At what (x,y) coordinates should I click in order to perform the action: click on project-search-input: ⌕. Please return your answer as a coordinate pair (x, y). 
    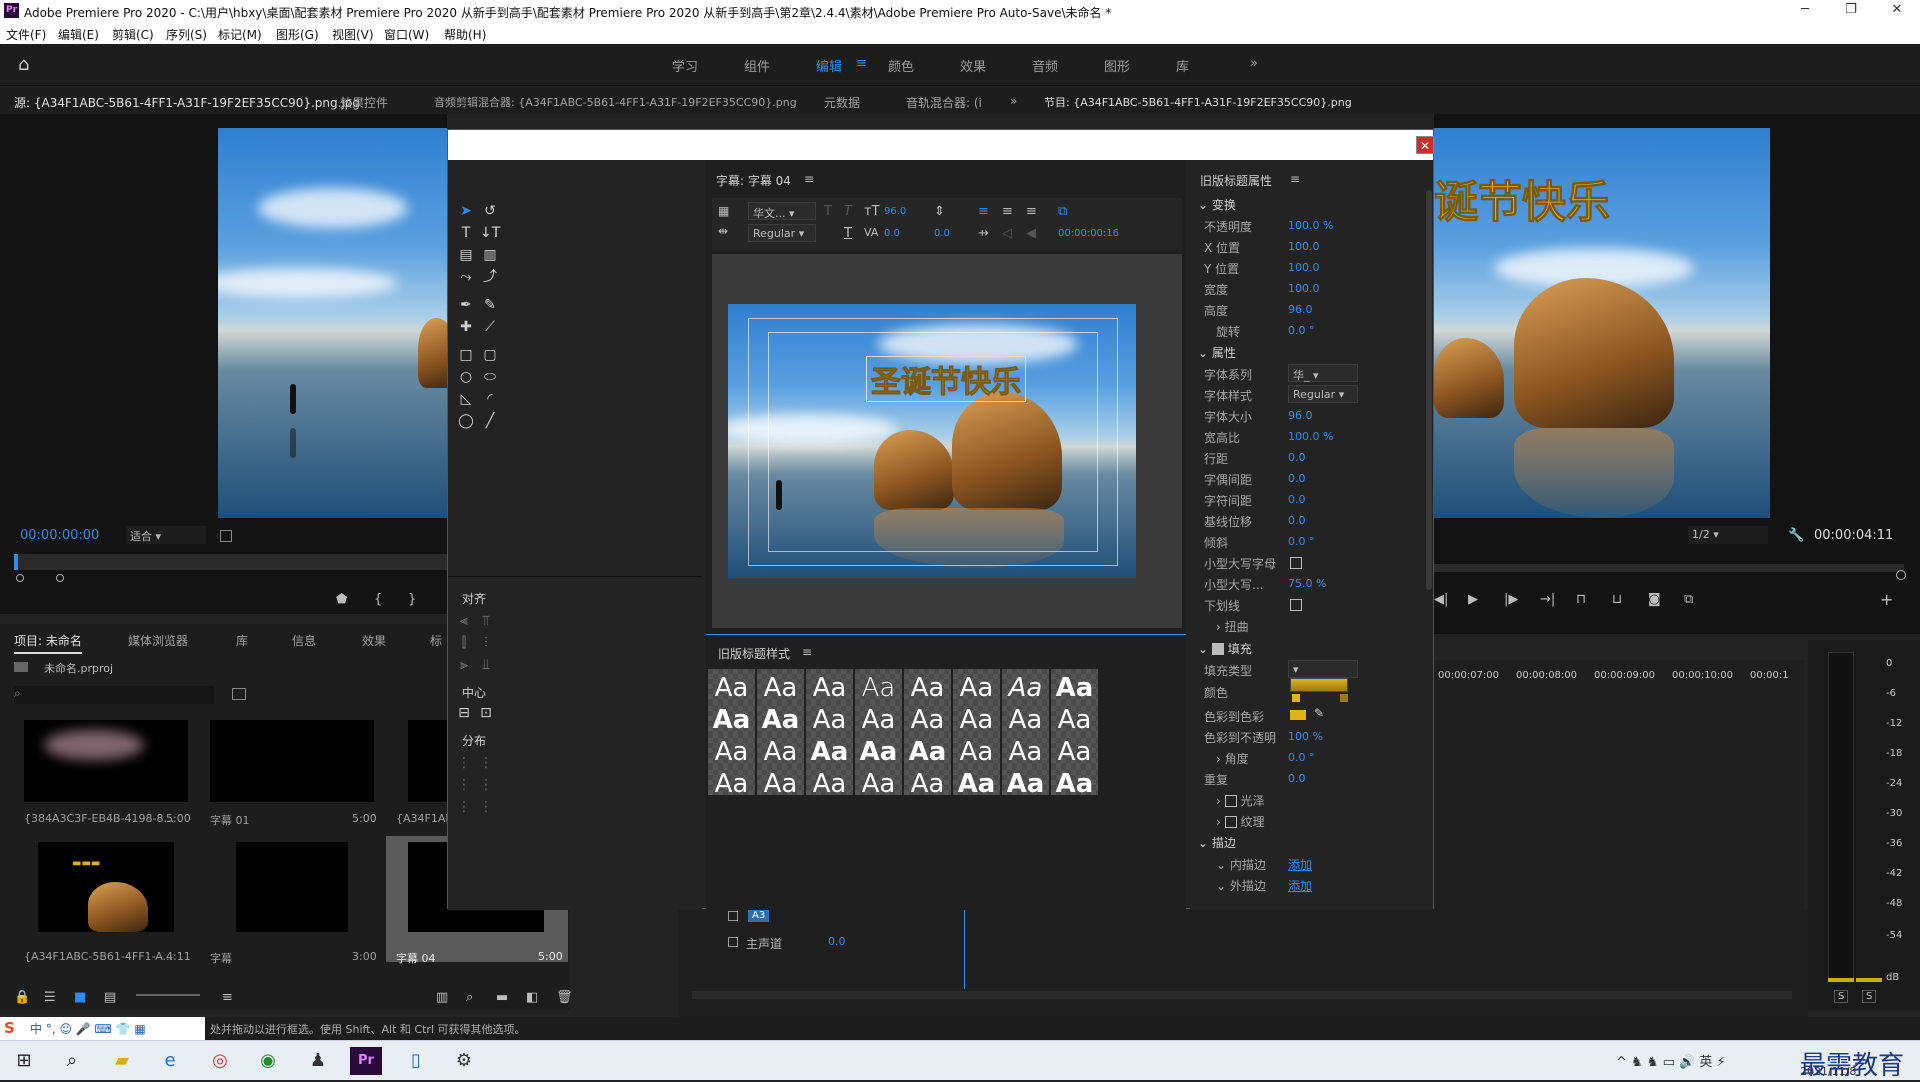
    Looking at the image, I should click on (114, 695).